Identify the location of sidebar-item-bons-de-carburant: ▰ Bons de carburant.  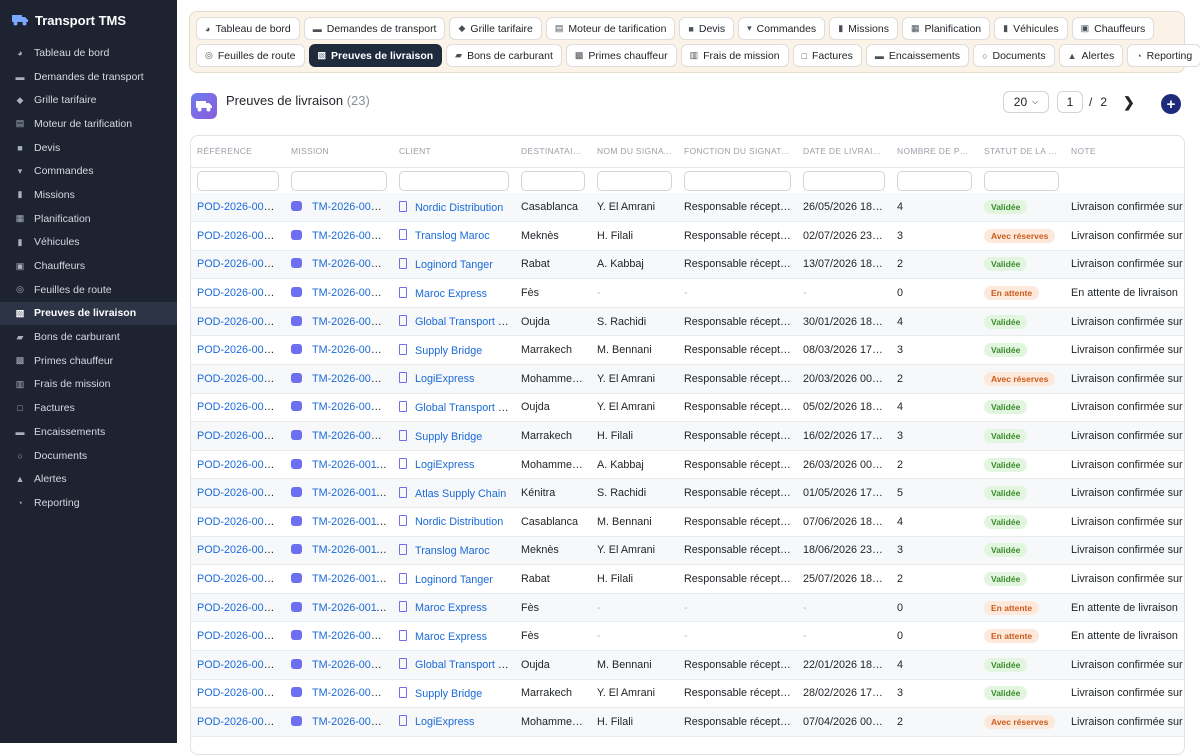
(88, 337).